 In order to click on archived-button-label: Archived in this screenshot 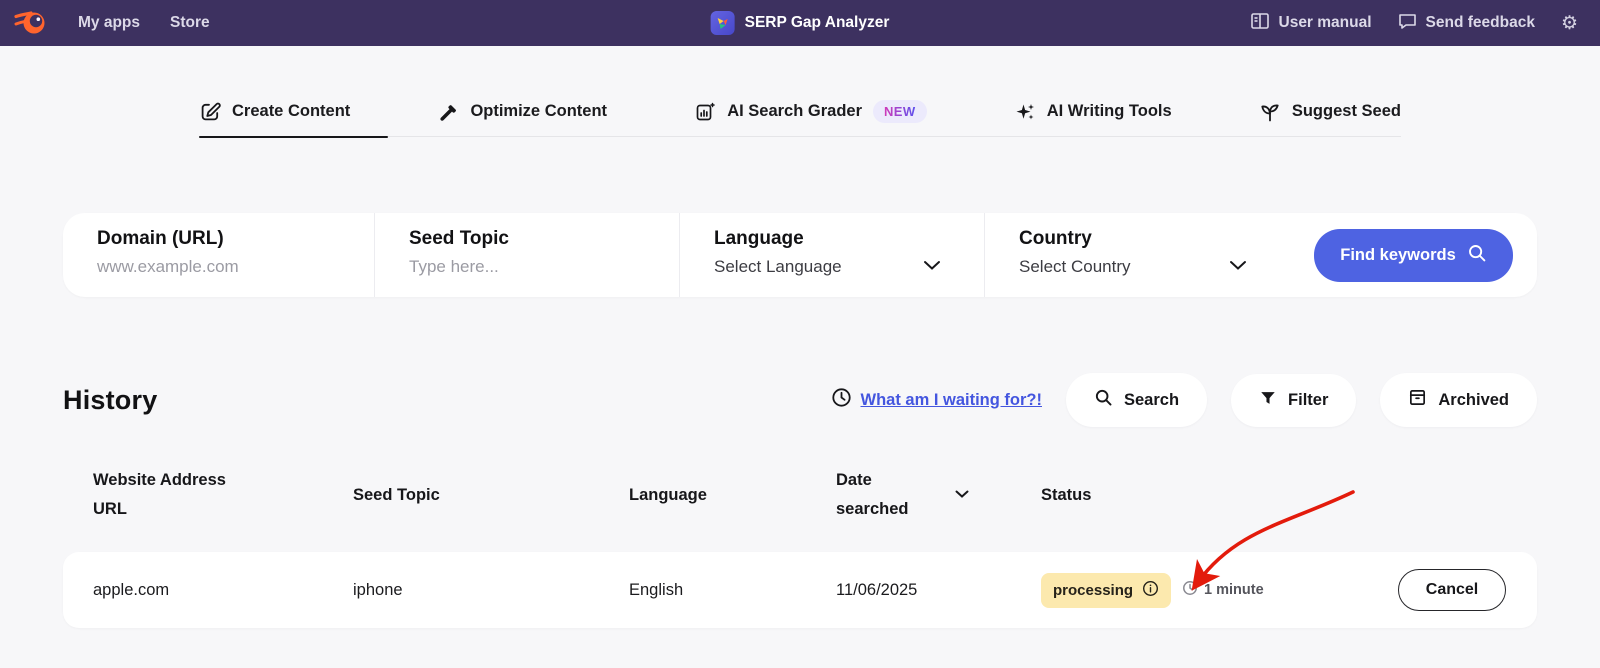, I will do `click(1473, 399)`.